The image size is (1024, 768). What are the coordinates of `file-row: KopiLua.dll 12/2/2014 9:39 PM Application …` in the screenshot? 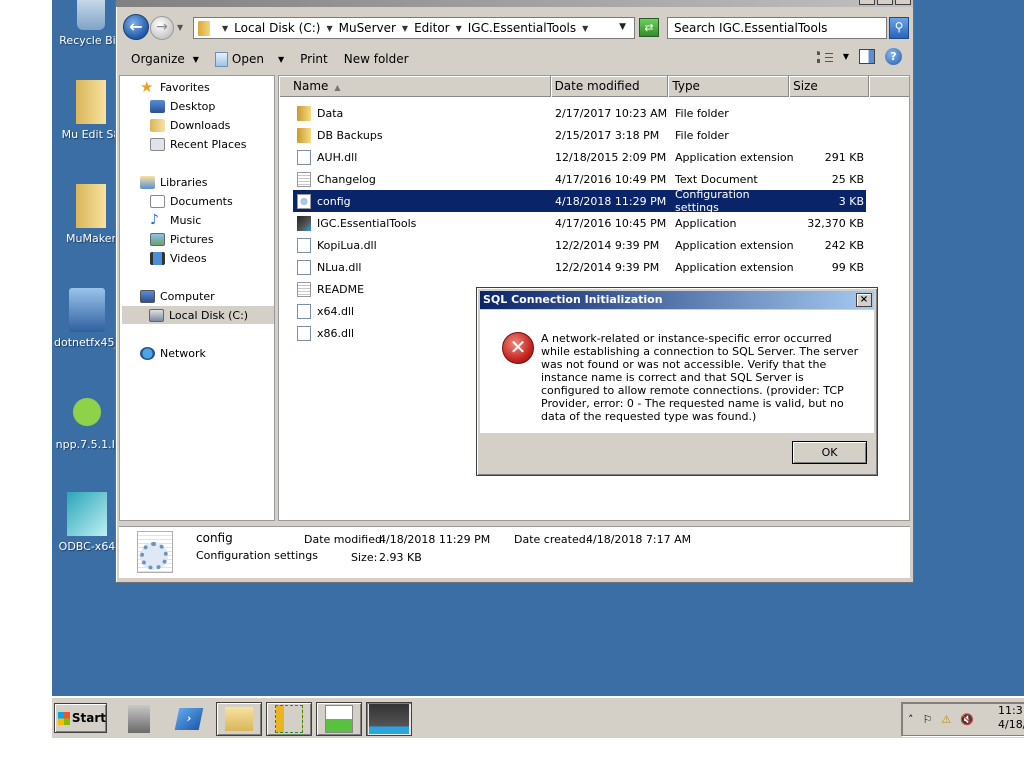 It's located at (579, 245).